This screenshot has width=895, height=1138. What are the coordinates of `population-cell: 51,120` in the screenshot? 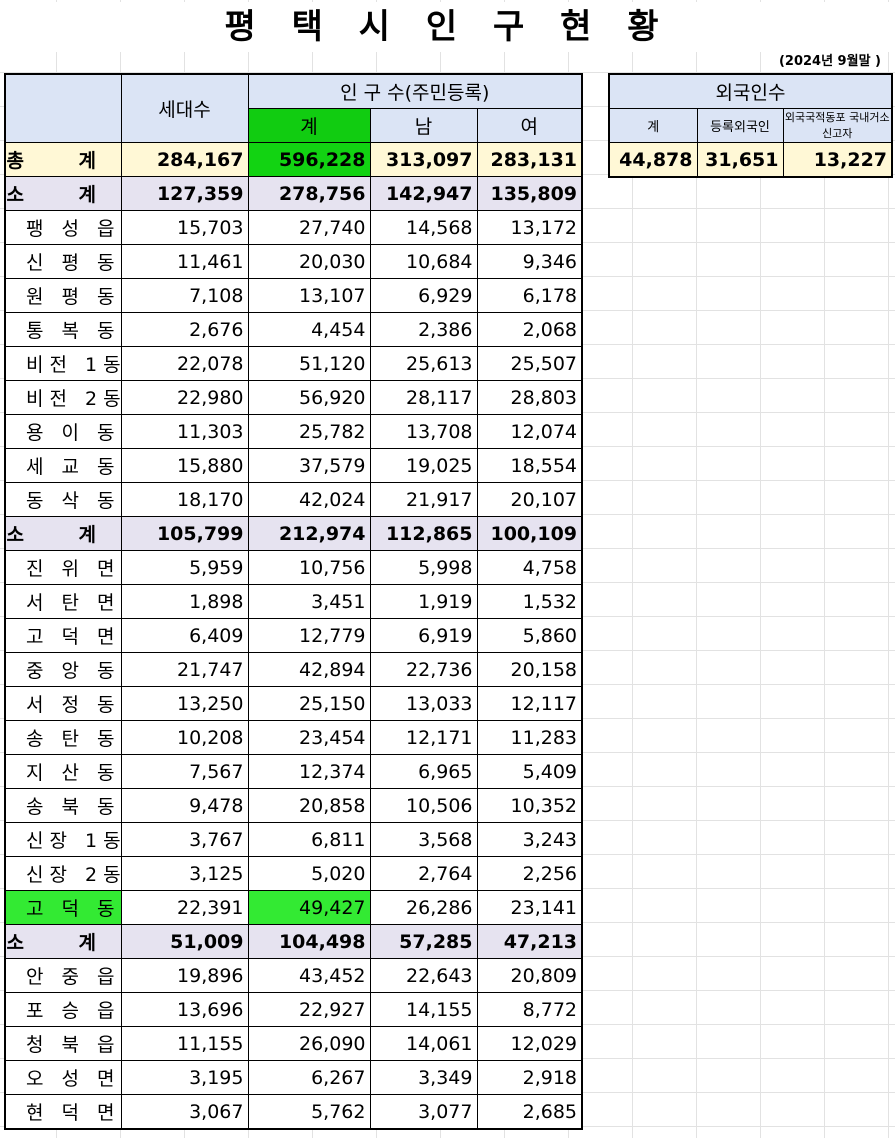 It's located at (309, 363).